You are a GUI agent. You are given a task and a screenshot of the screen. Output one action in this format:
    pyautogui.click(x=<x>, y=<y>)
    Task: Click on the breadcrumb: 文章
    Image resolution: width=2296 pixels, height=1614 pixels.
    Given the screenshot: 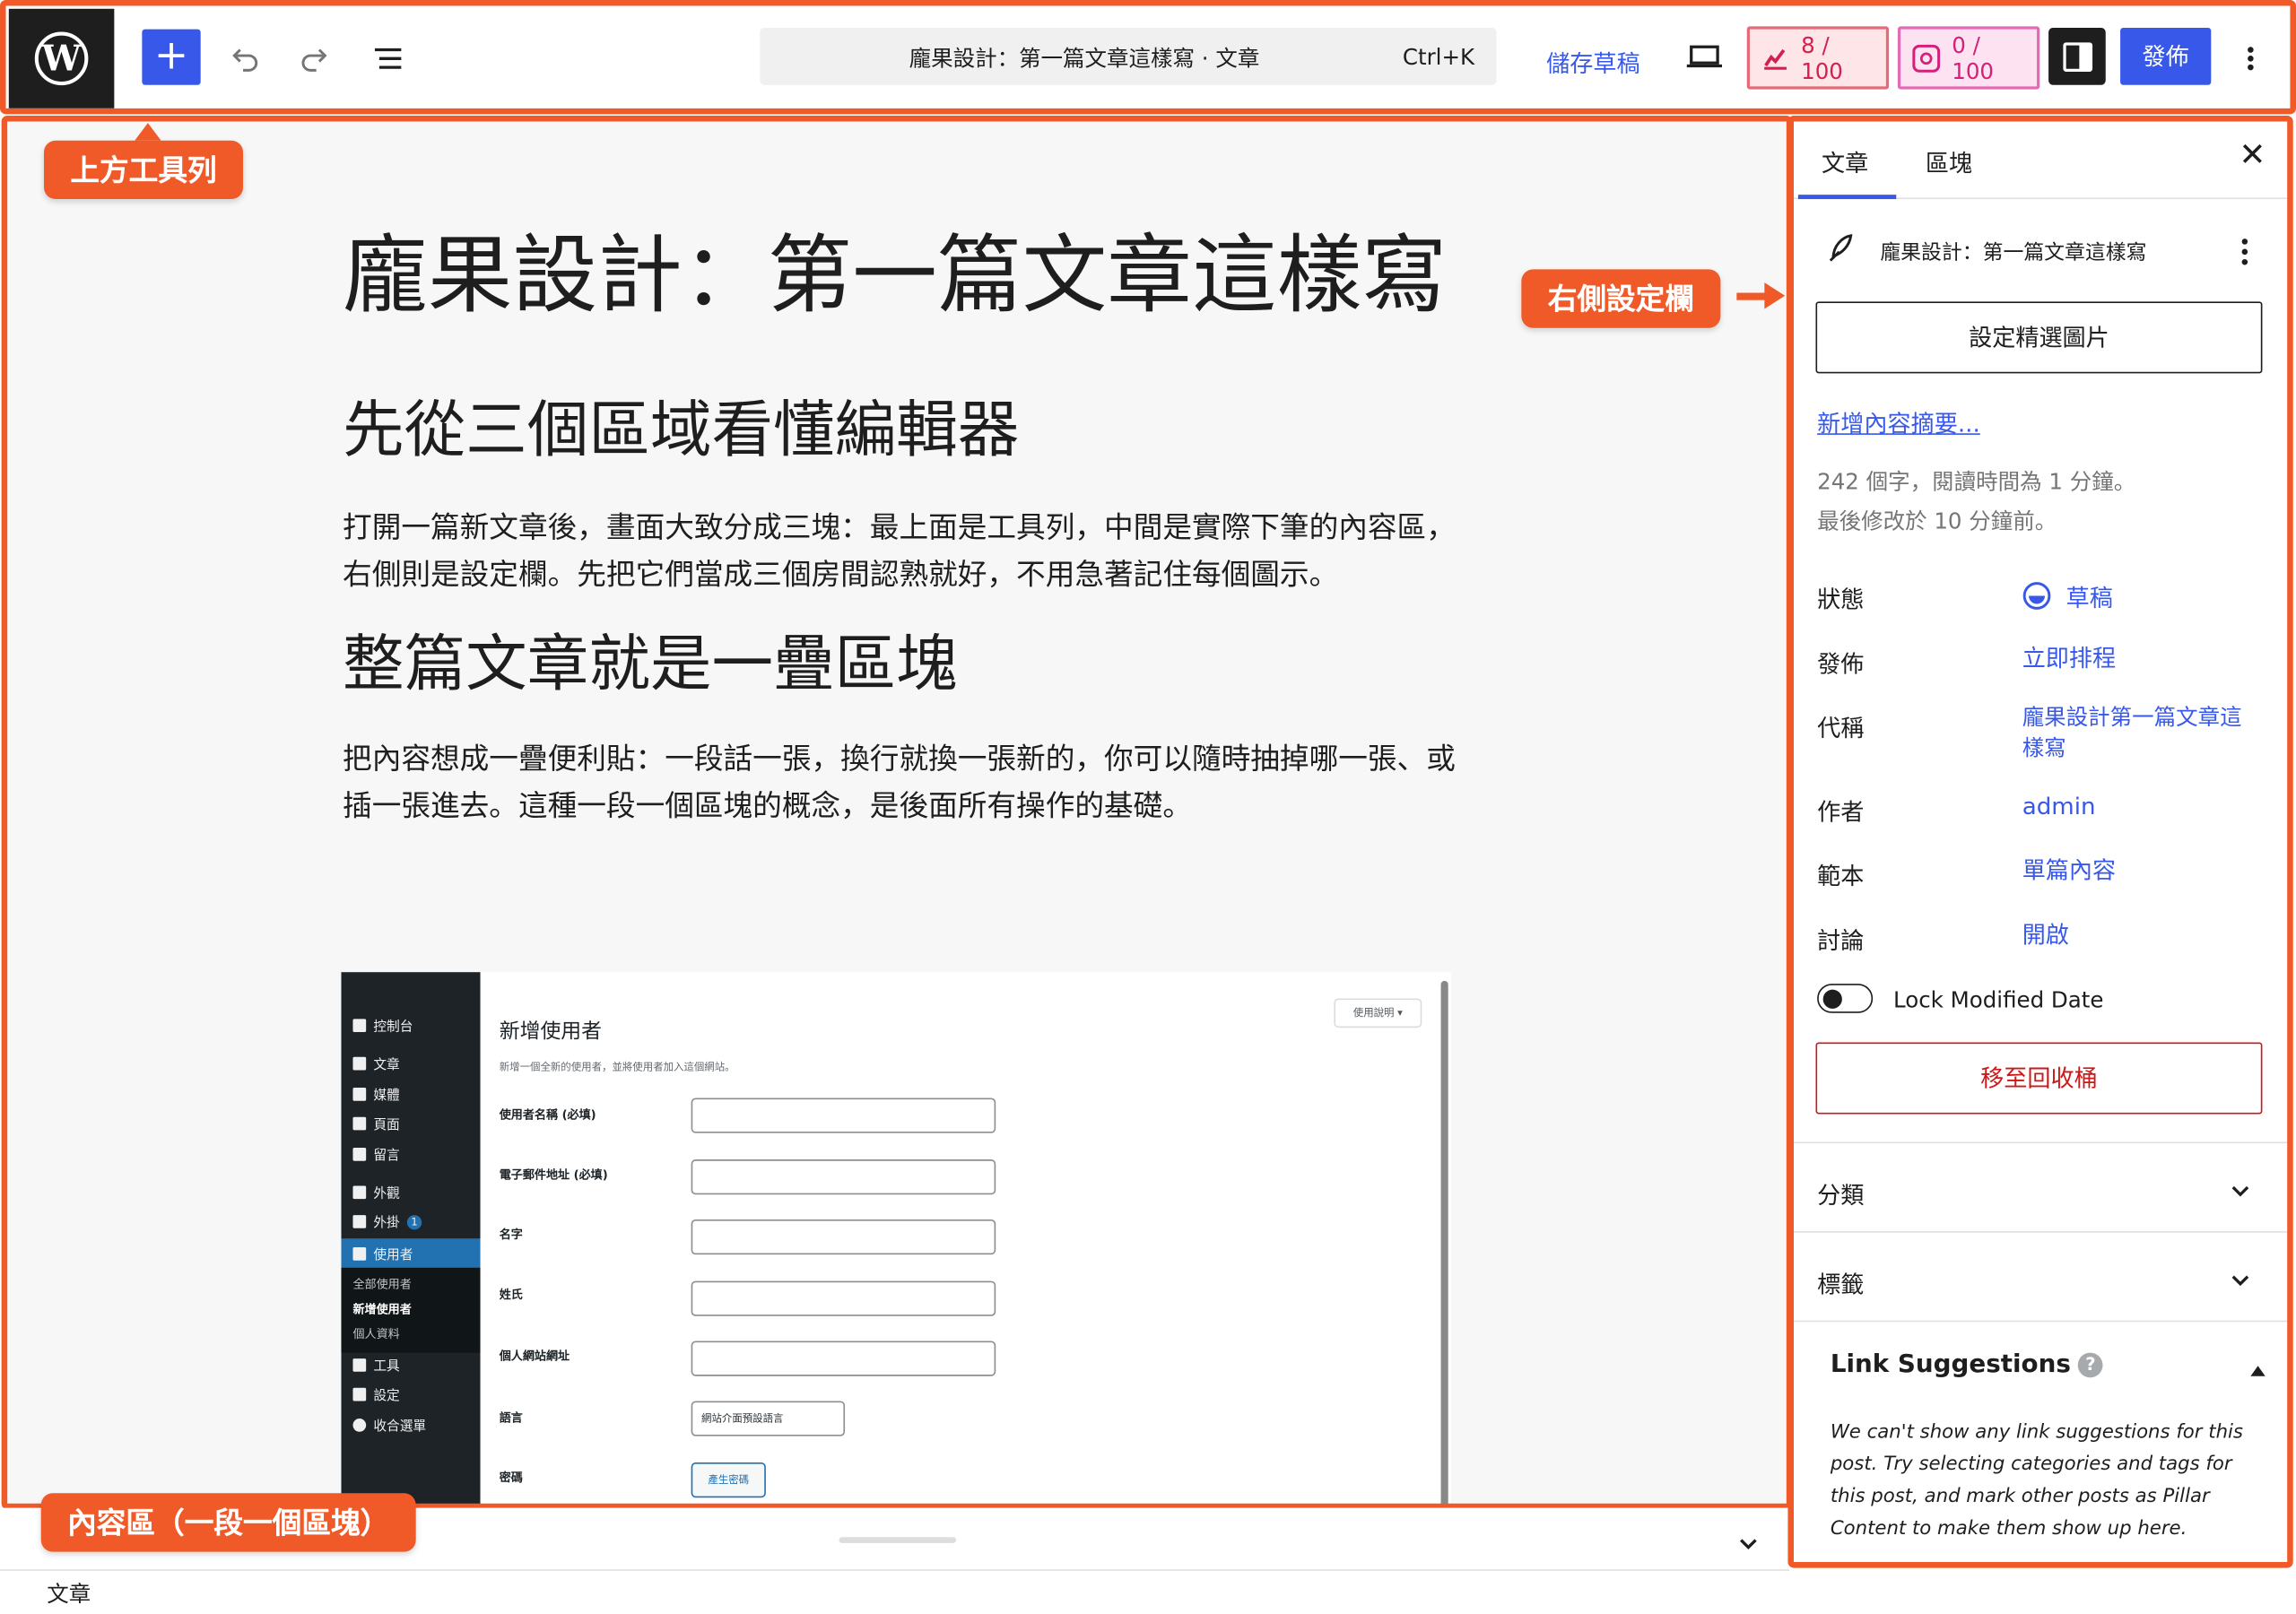 What is the action you would take?
    pyautogui.click(x=69, y=1593)
    